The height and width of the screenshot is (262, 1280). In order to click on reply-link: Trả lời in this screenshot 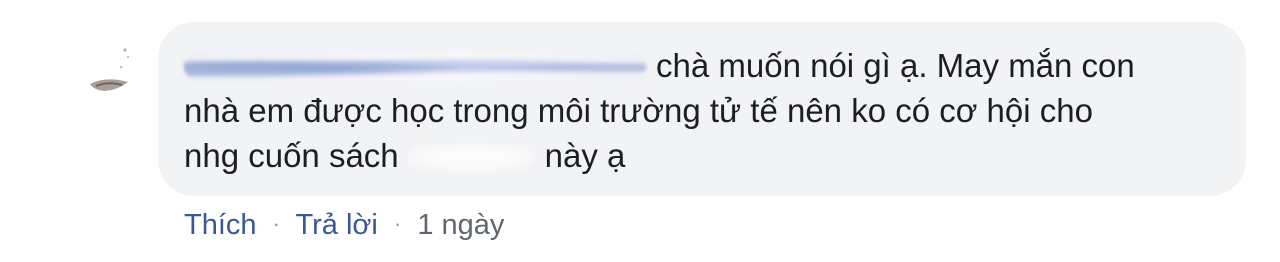, I will do `click(336, 225)`.